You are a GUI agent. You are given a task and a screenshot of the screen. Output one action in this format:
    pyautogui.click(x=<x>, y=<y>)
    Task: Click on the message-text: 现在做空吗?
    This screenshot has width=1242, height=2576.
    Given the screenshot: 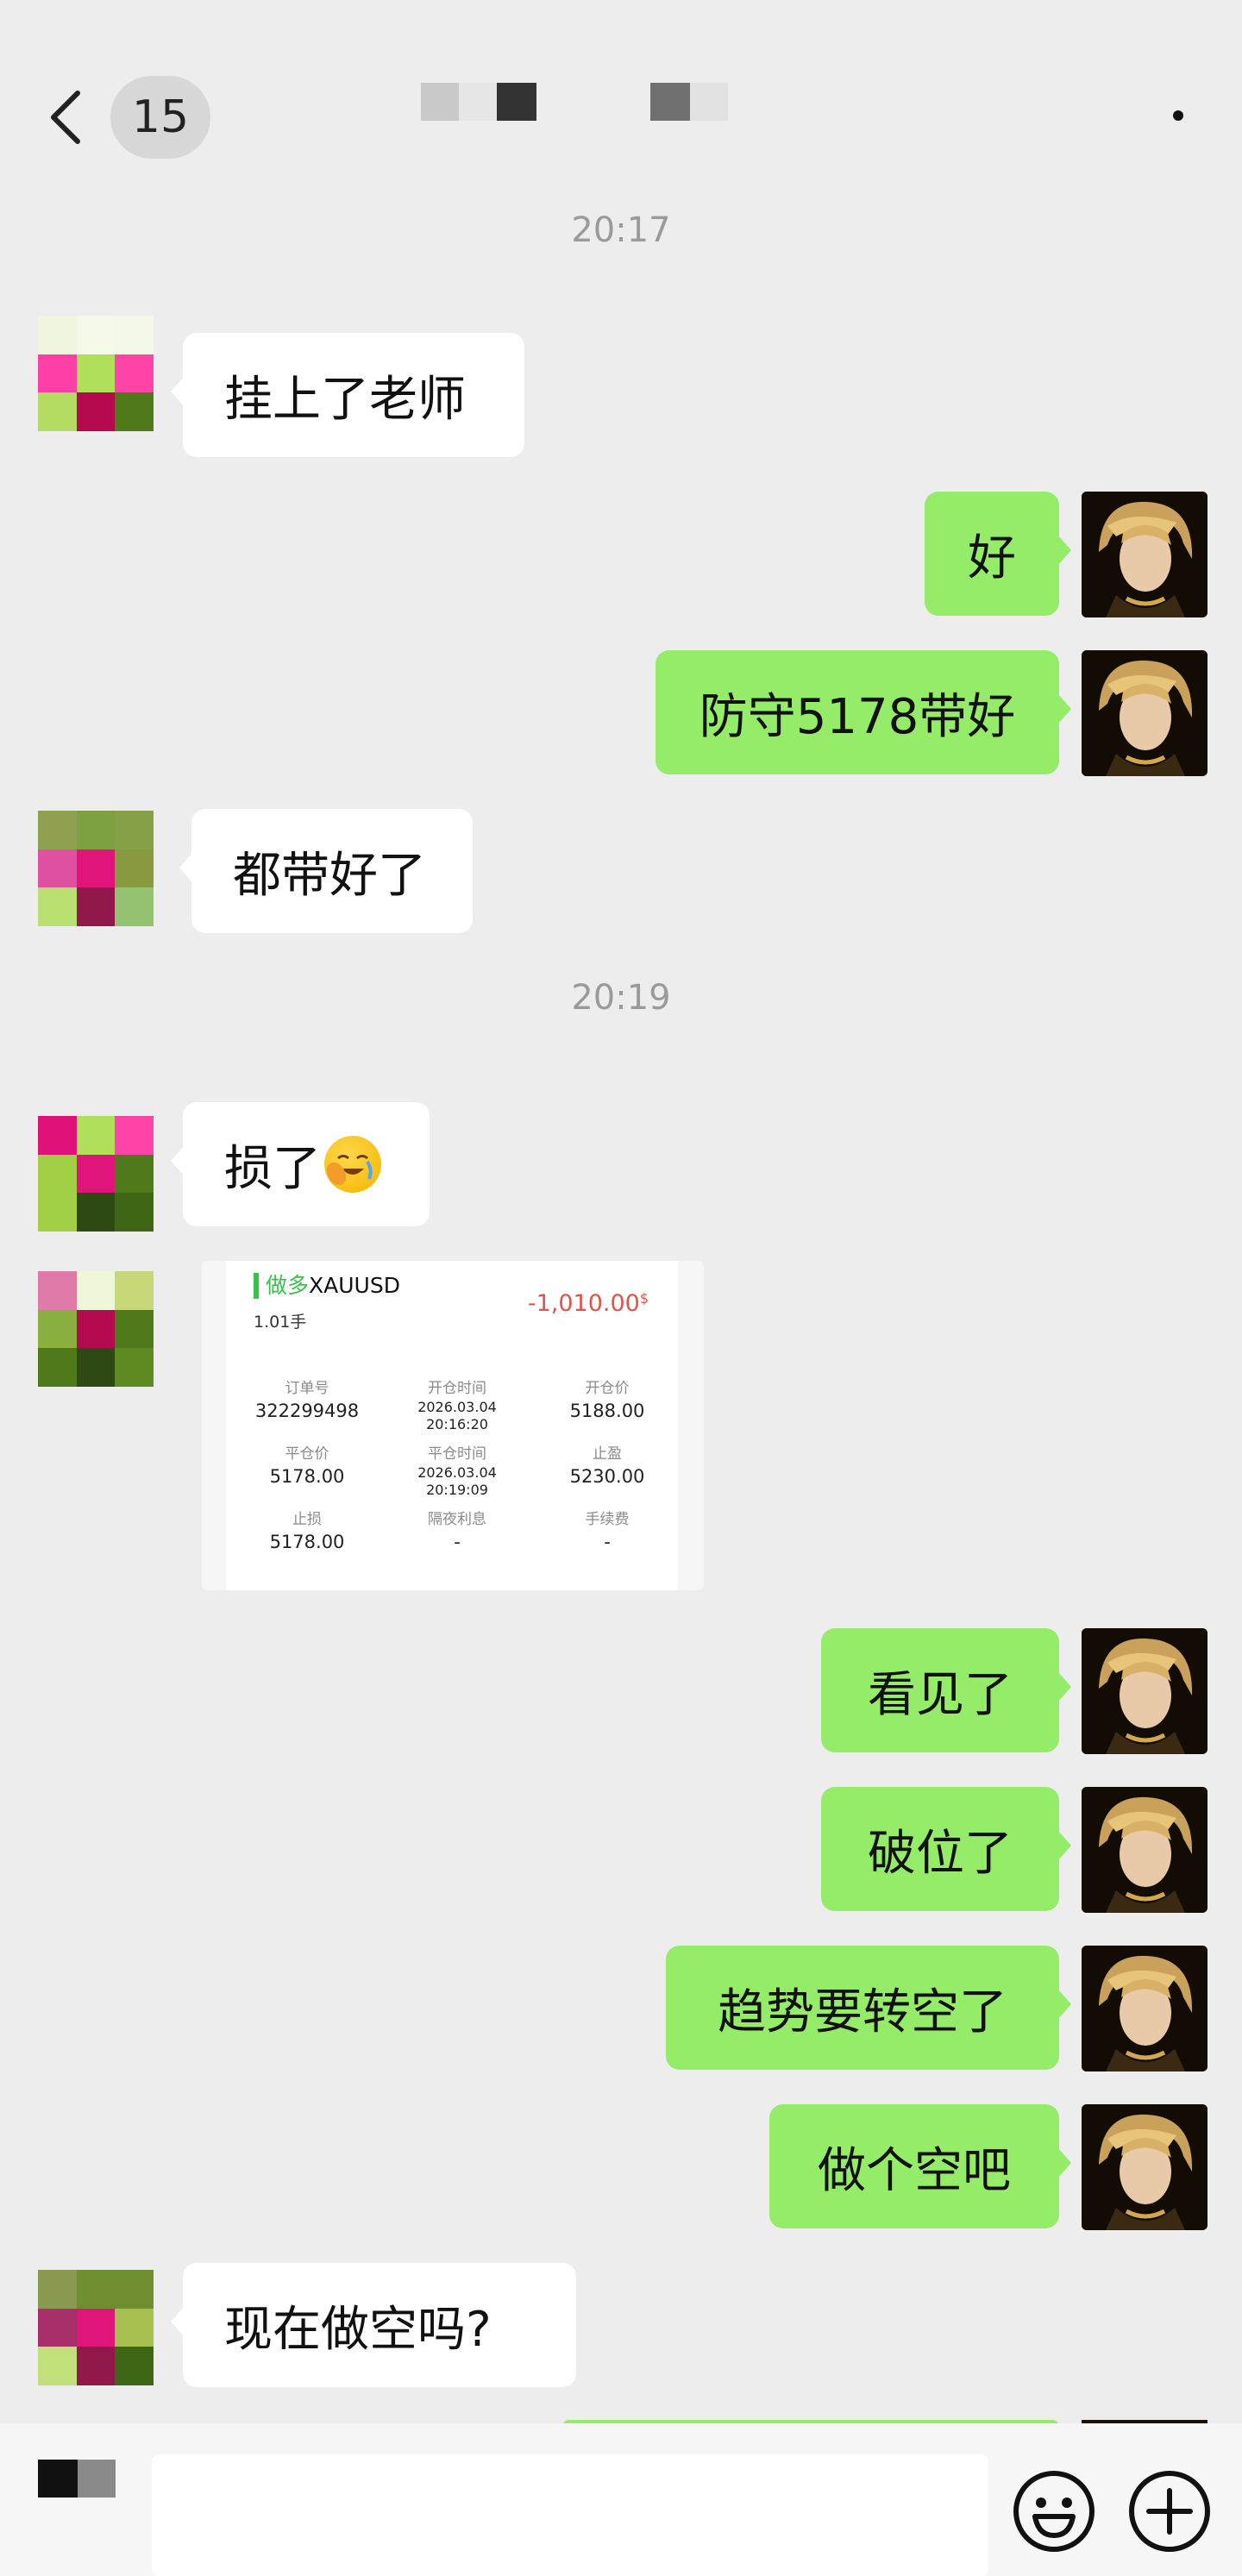 What is the action you would take?
    pyautogui.click(x=358, y=2329)
    